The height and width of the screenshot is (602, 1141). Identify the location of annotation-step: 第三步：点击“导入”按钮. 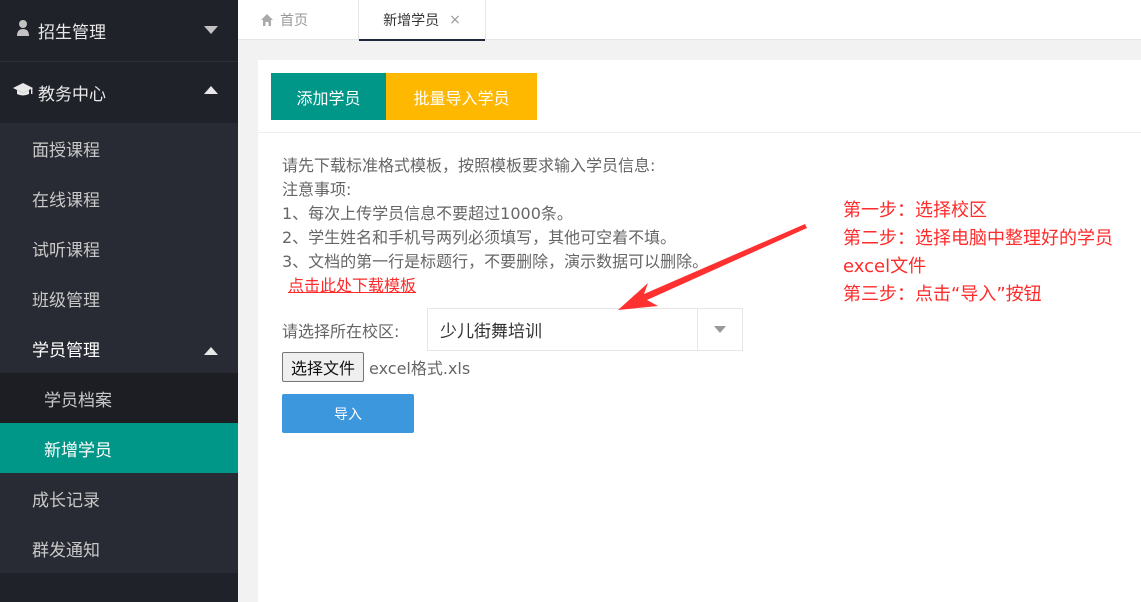
(942, 294).